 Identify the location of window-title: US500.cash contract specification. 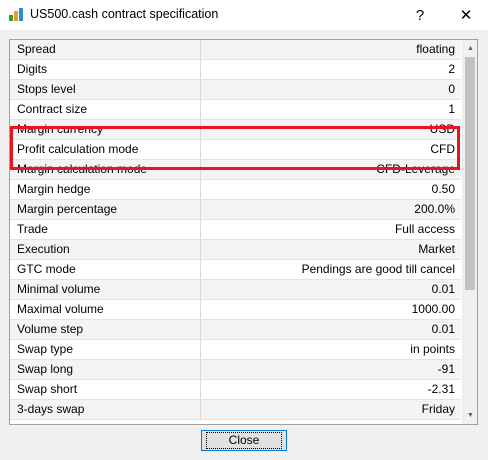
(124, 14).